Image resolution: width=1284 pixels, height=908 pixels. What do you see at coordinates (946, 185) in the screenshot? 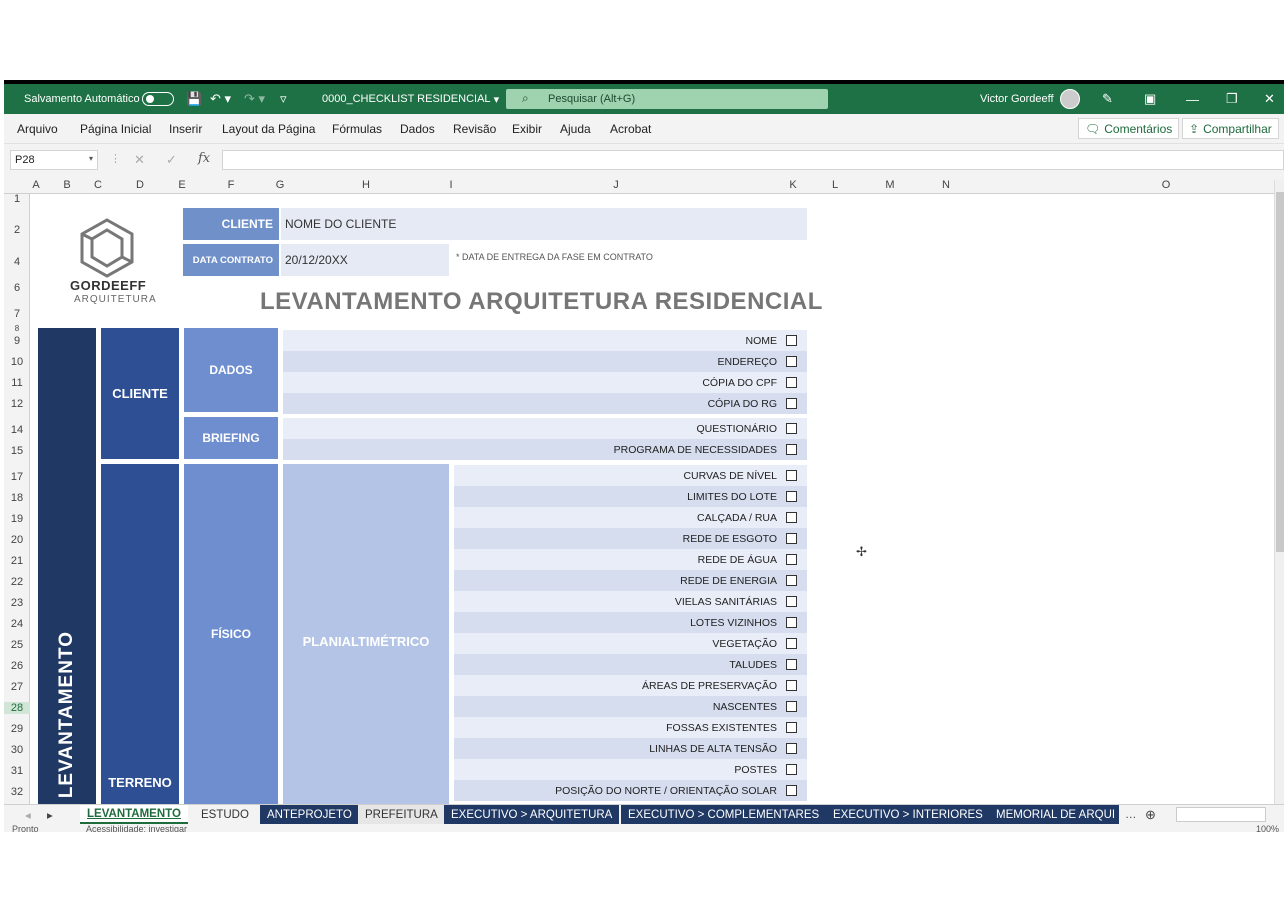
I see `col-header-n: N` at bounding box center [946, 185].